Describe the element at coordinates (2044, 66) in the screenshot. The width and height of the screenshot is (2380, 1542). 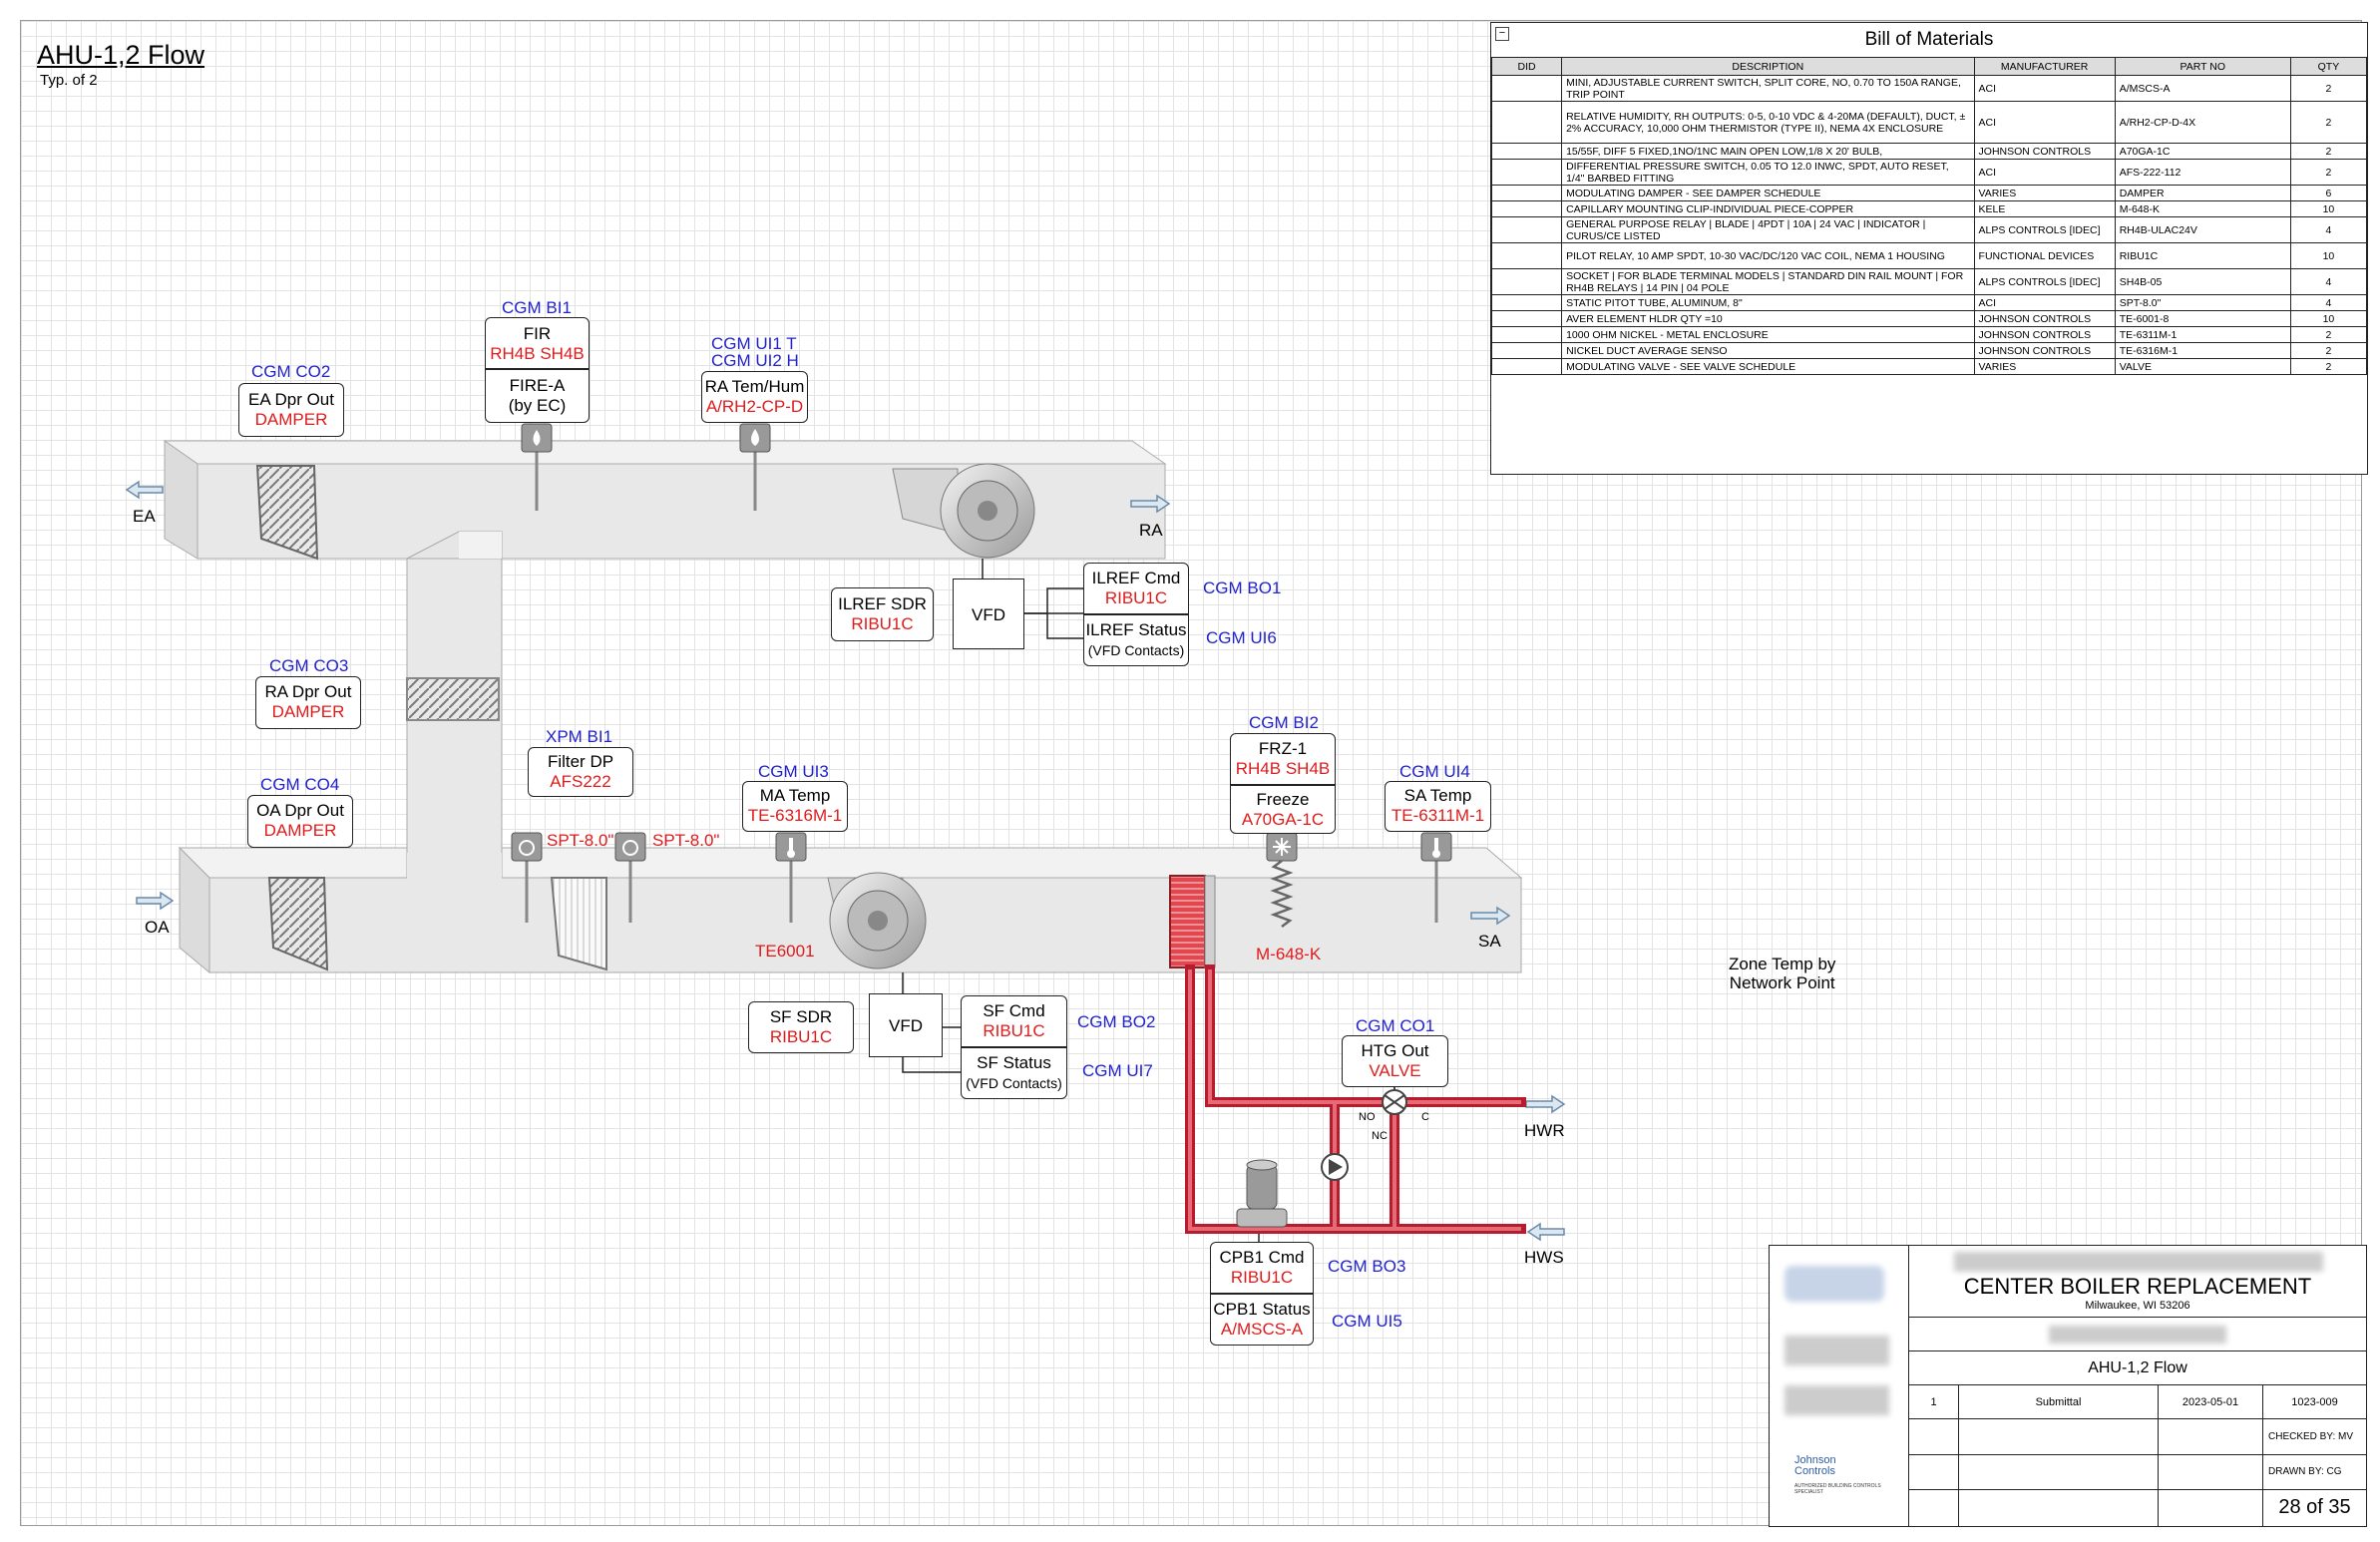
I see `col-manufacturer: MANUFACTURER` at that location.